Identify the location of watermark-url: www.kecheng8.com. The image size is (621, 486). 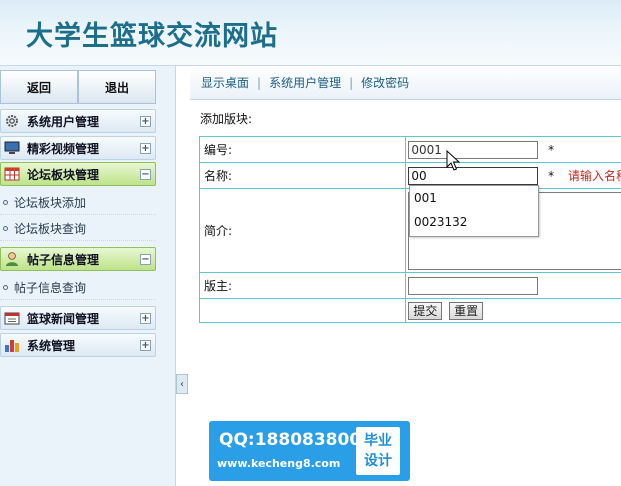
(279, 463).